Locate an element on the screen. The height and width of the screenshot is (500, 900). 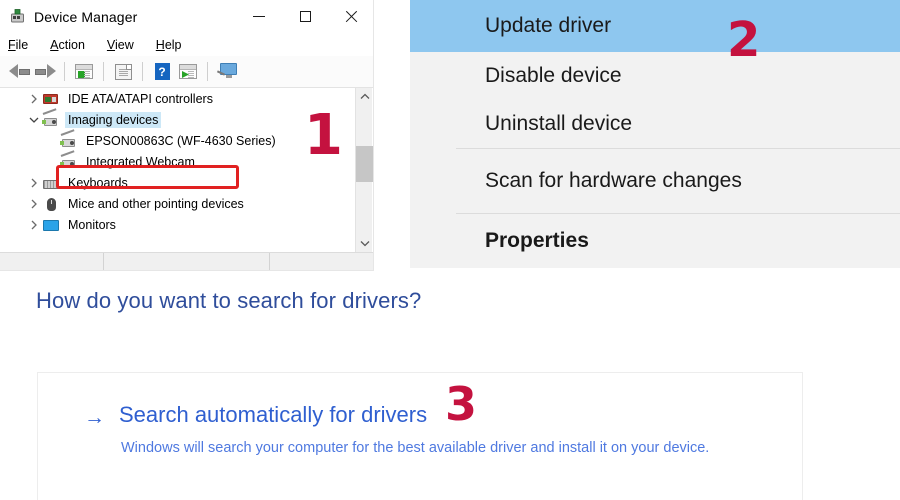
document-icon is located at coordinates (123, 71).